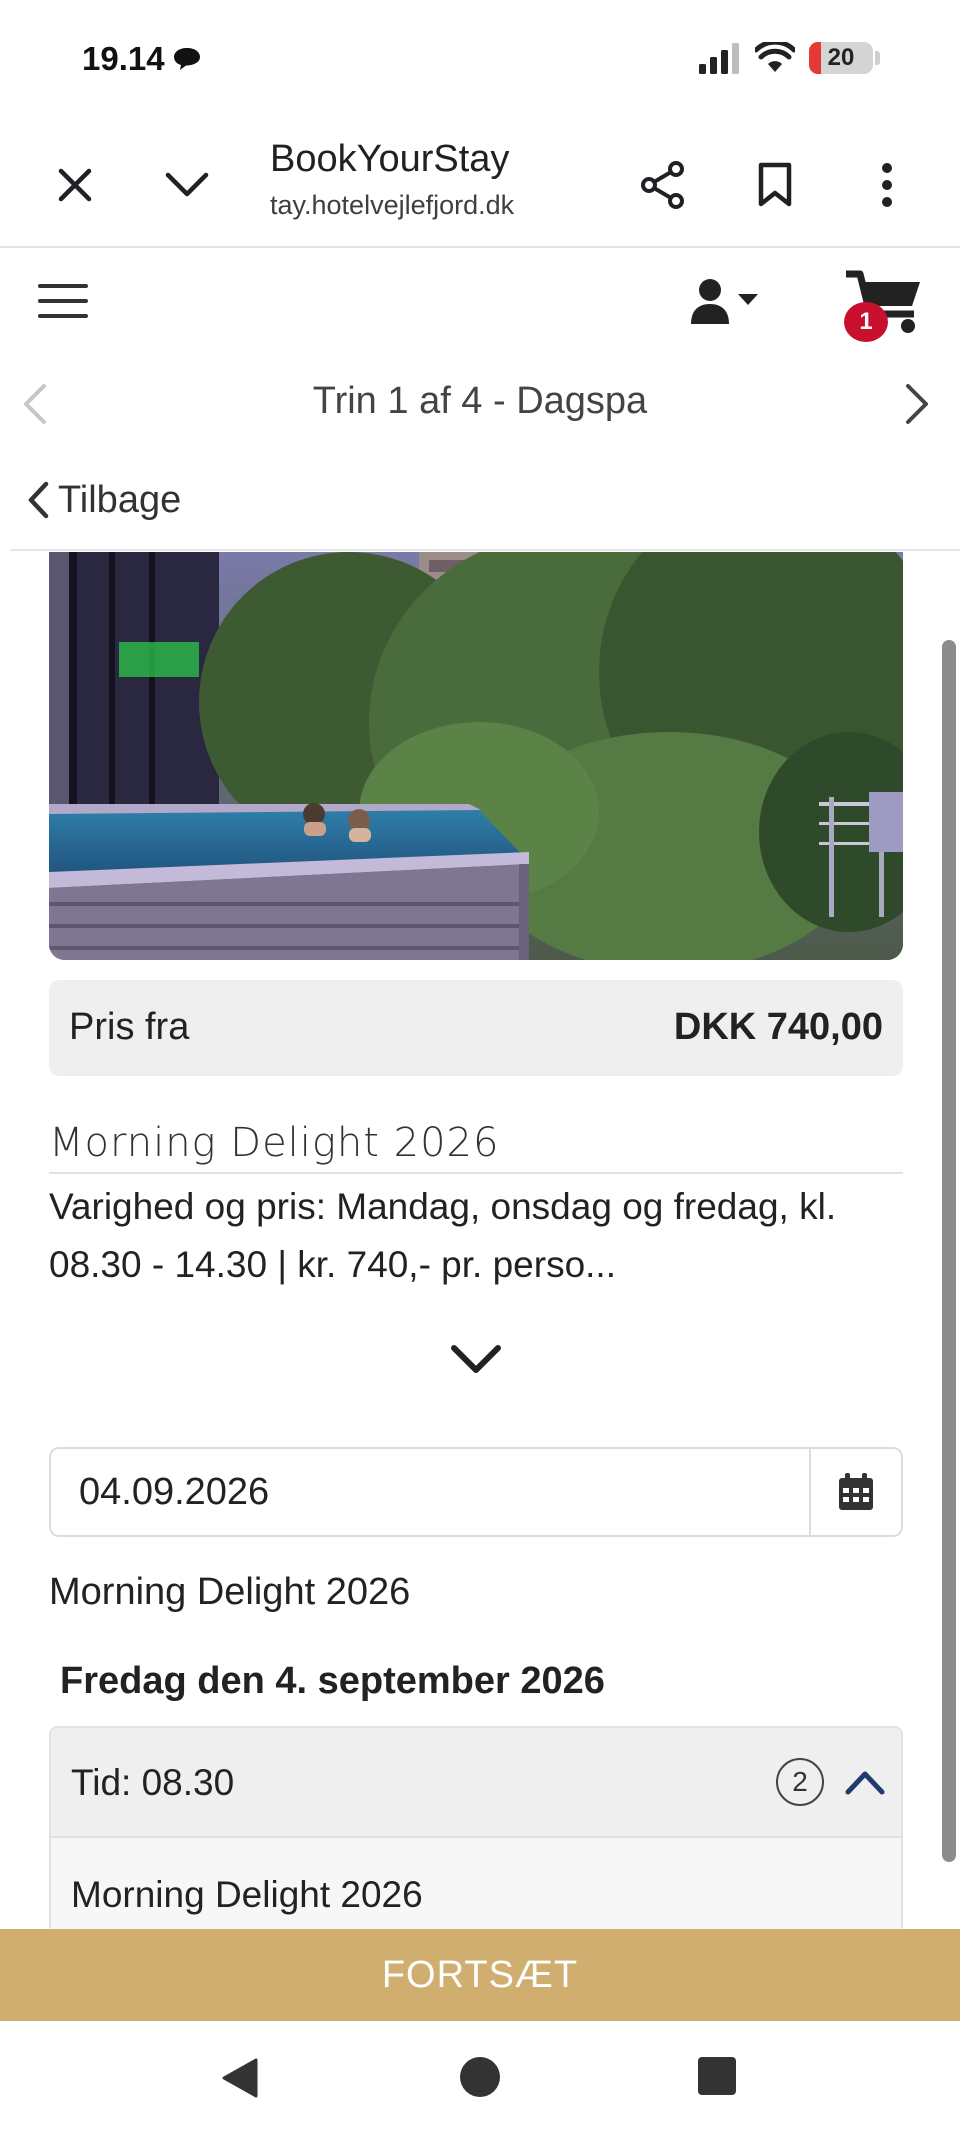 The image size is (960, 2133). I want to click on date-picker, so click(476, 1492).